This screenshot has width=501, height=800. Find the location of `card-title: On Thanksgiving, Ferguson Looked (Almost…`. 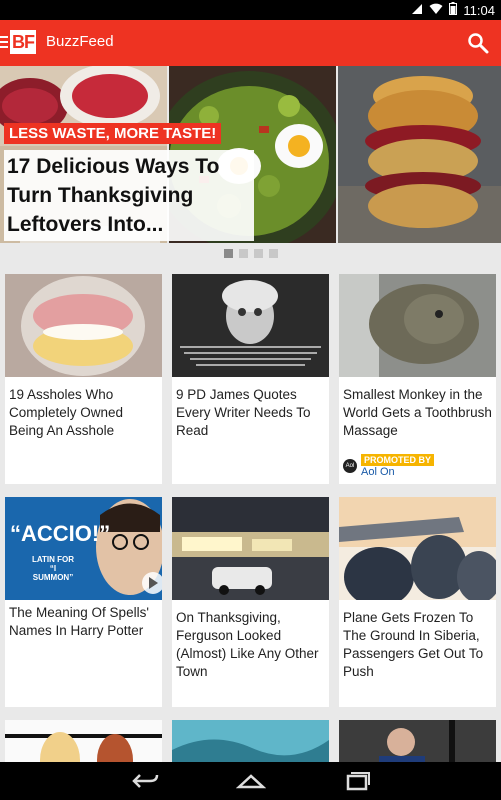

card-title: On Thanksgiving, Ferguson Looked (Almost… is located at coordinates (247, 644).